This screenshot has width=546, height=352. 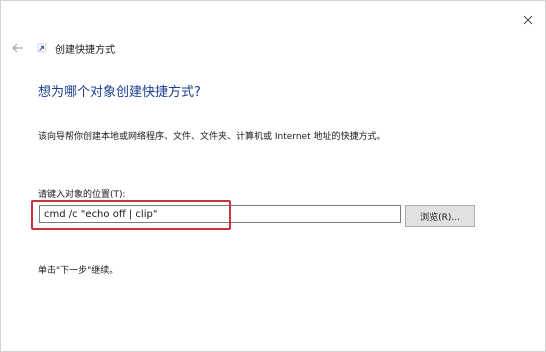 I want to click on back-button, so click(x=18, y=48).